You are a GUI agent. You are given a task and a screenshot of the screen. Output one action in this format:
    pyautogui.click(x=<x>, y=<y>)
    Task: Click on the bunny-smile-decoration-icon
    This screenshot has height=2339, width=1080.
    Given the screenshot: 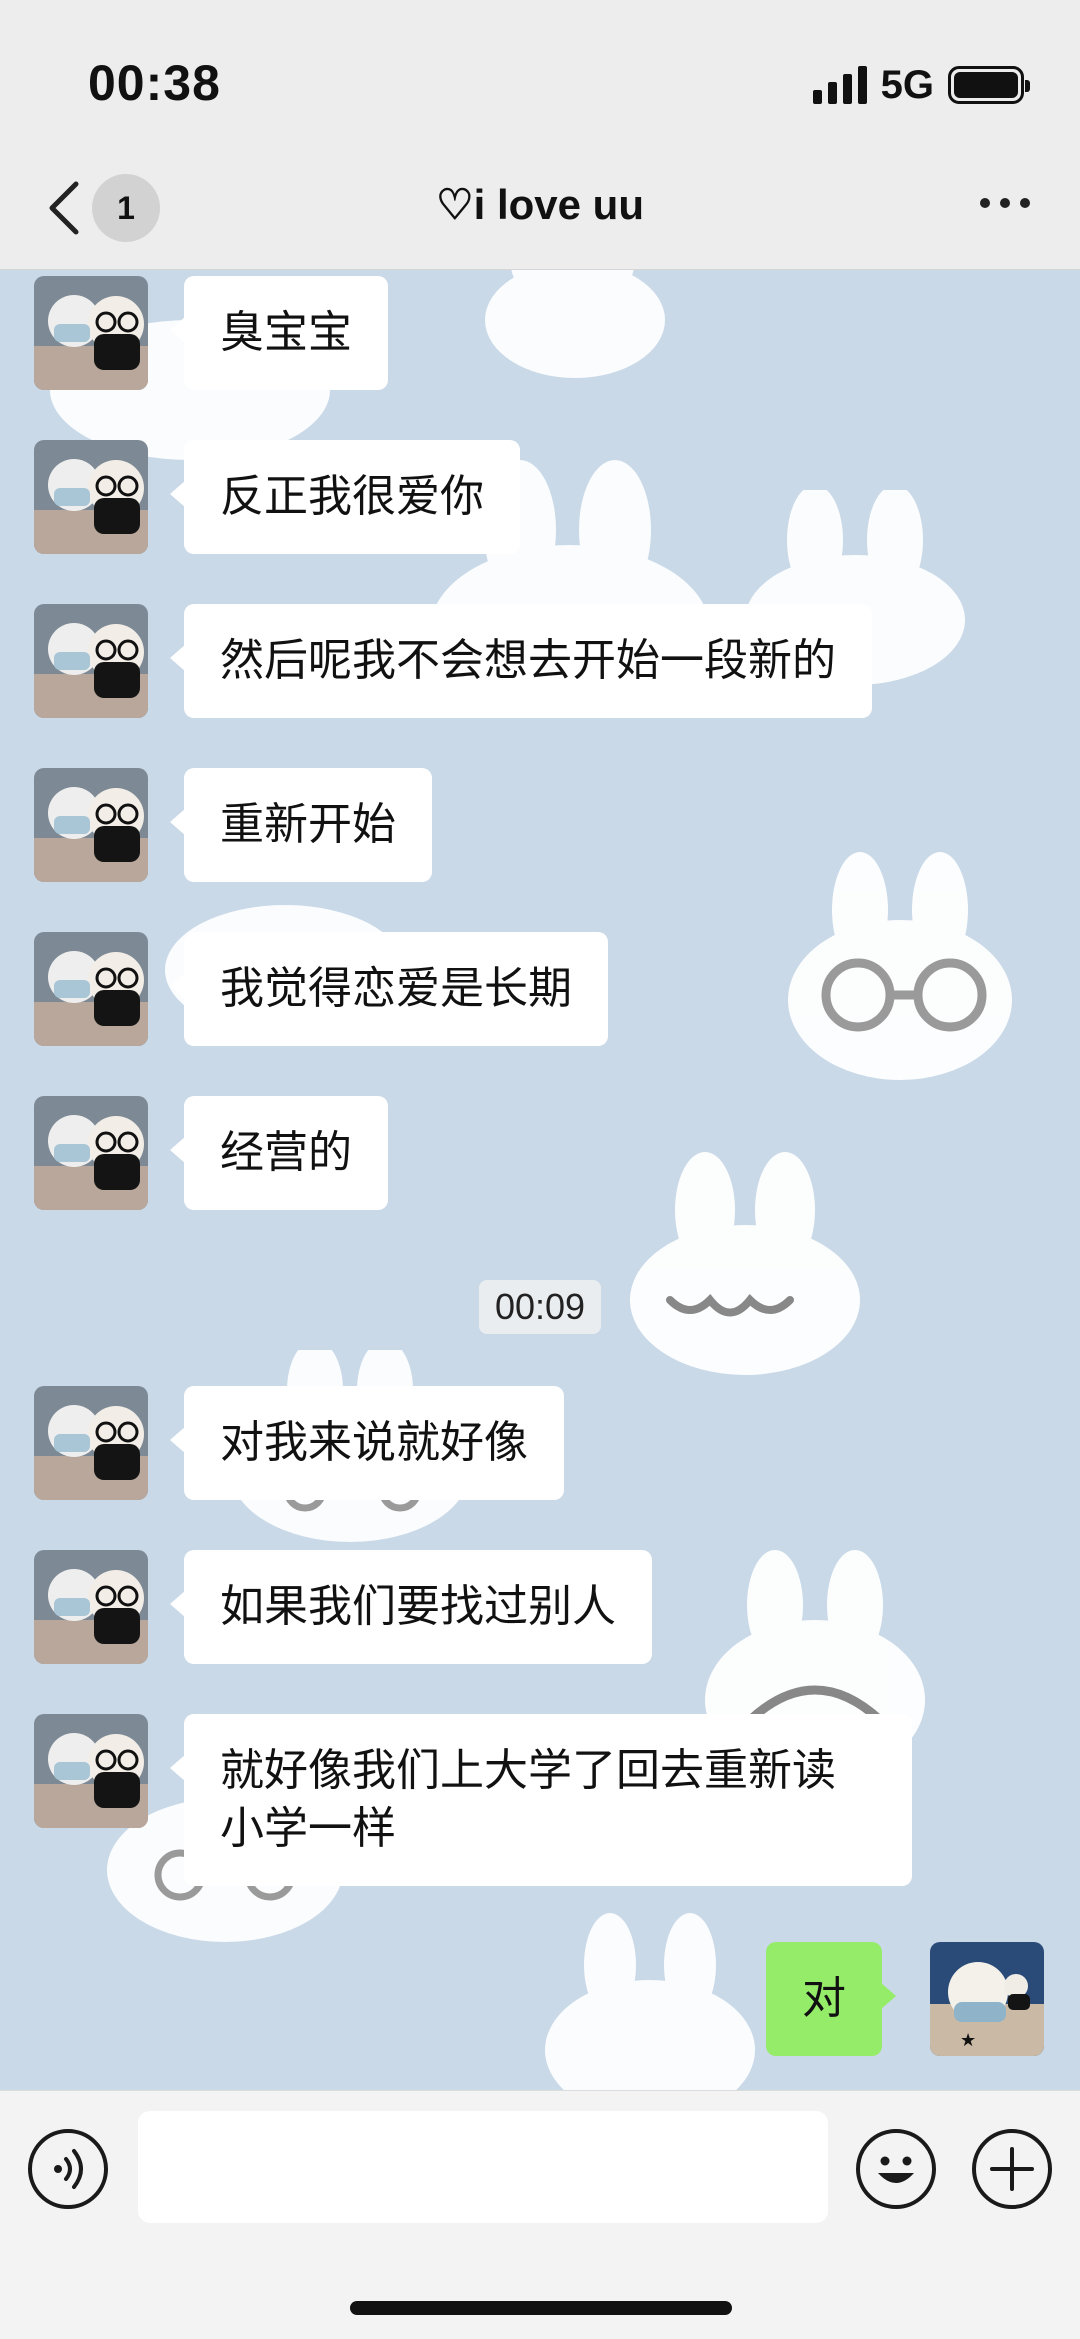 What is the action you would take?
    pyautogui.click(x=745, y=1263)
    